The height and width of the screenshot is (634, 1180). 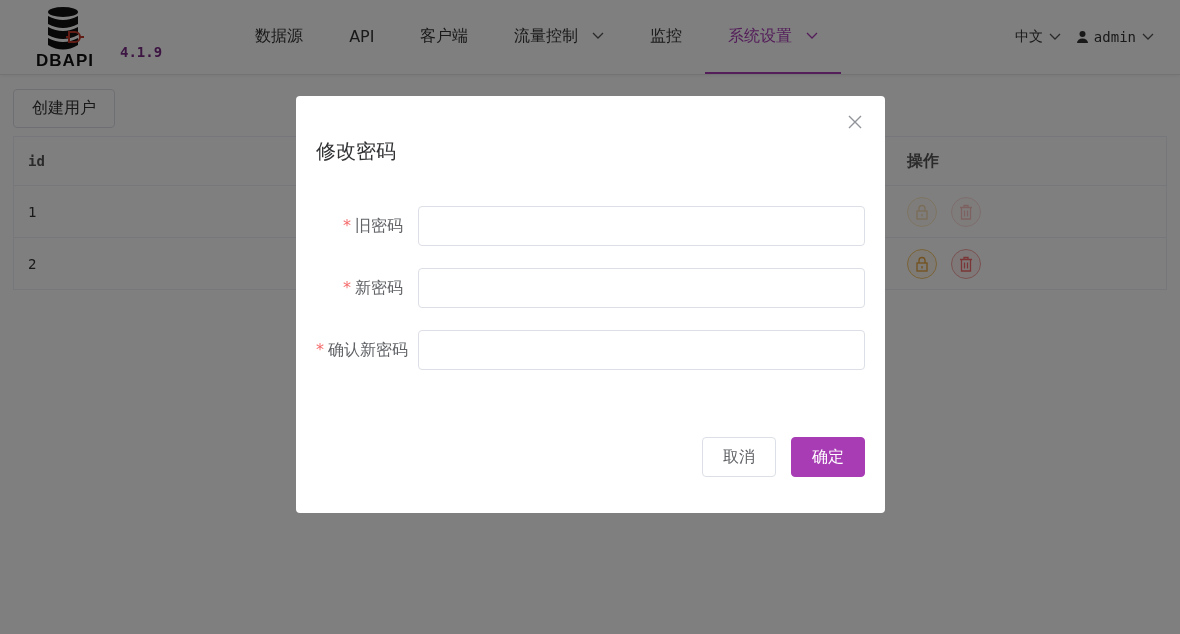 What do you see at coordinates (362, 350) in the screenshot?
I see `field-label: * 确认新密码` at bounding box center [362, 350].